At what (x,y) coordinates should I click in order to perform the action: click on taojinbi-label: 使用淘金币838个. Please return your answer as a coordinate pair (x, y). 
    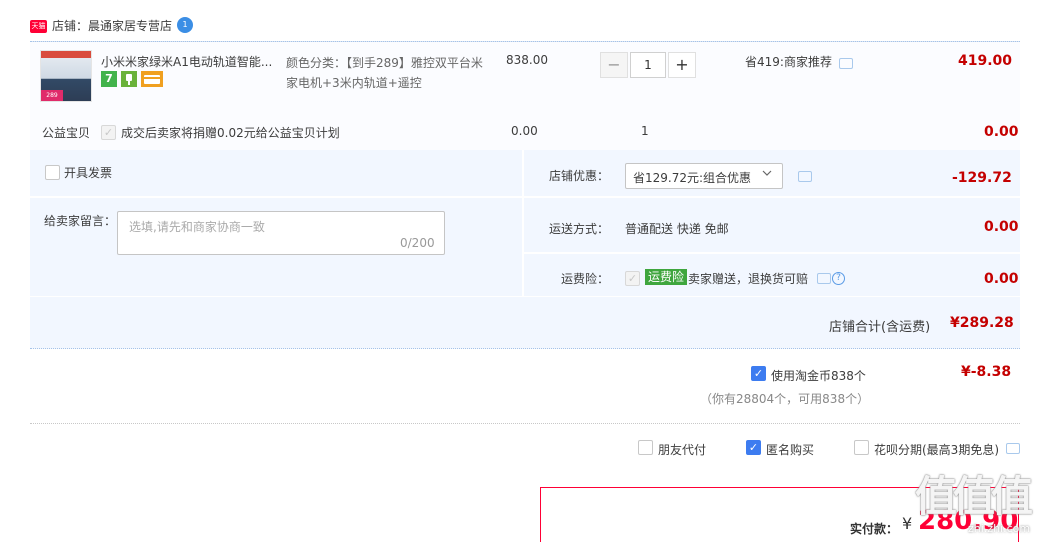
    Looking at the image, I should click on (818, 376).